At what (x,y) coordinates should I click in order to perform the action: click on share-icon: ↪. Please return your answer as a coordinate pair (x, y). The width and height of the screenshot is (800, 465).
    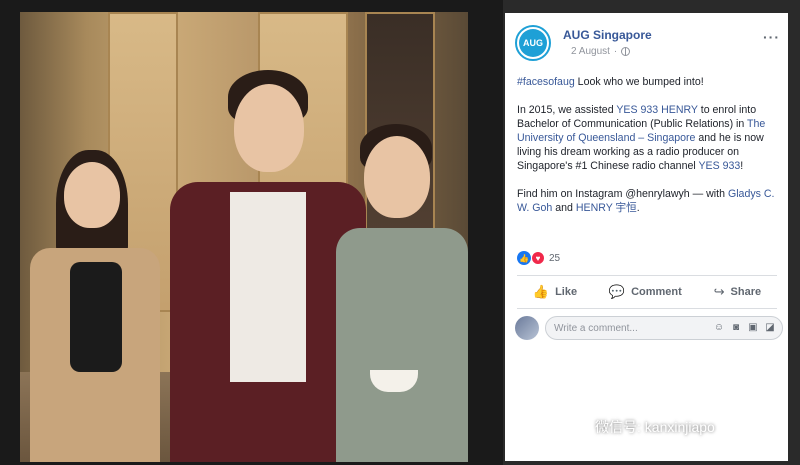
    Looking at the image, I should click on (719, 291).